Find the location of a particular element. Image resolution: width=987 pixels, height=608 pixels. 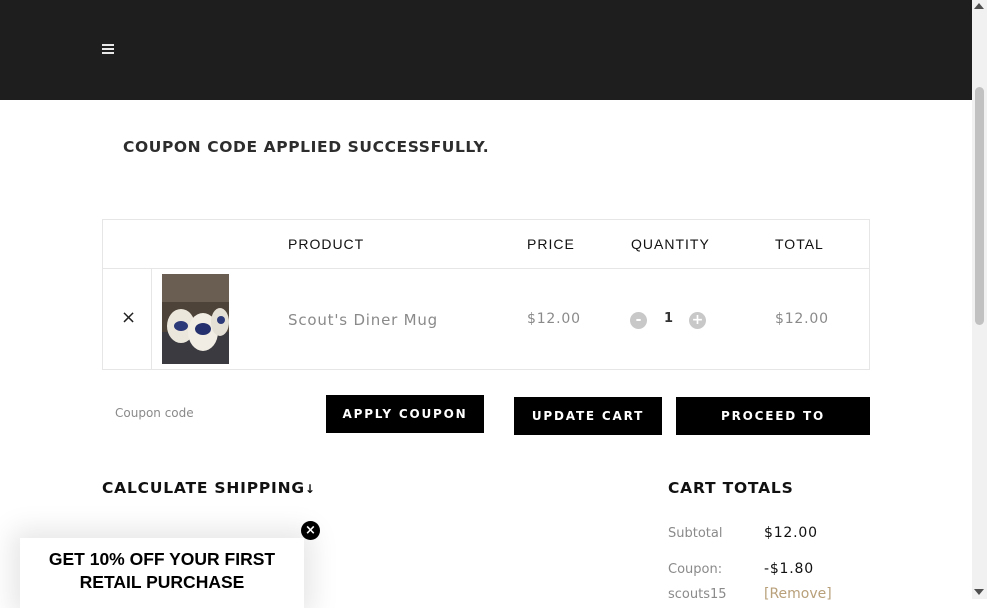

cart-item-row: × Scout's Diner Mug $12.00 - 1 + $12.00 is located at coordinates (486, 319).